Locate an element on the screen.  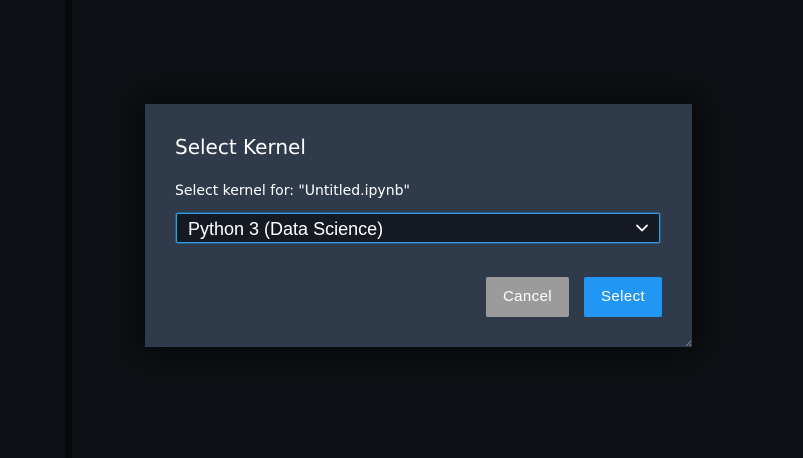
cancel-button: Cancel is located at coordinates (527, 297).